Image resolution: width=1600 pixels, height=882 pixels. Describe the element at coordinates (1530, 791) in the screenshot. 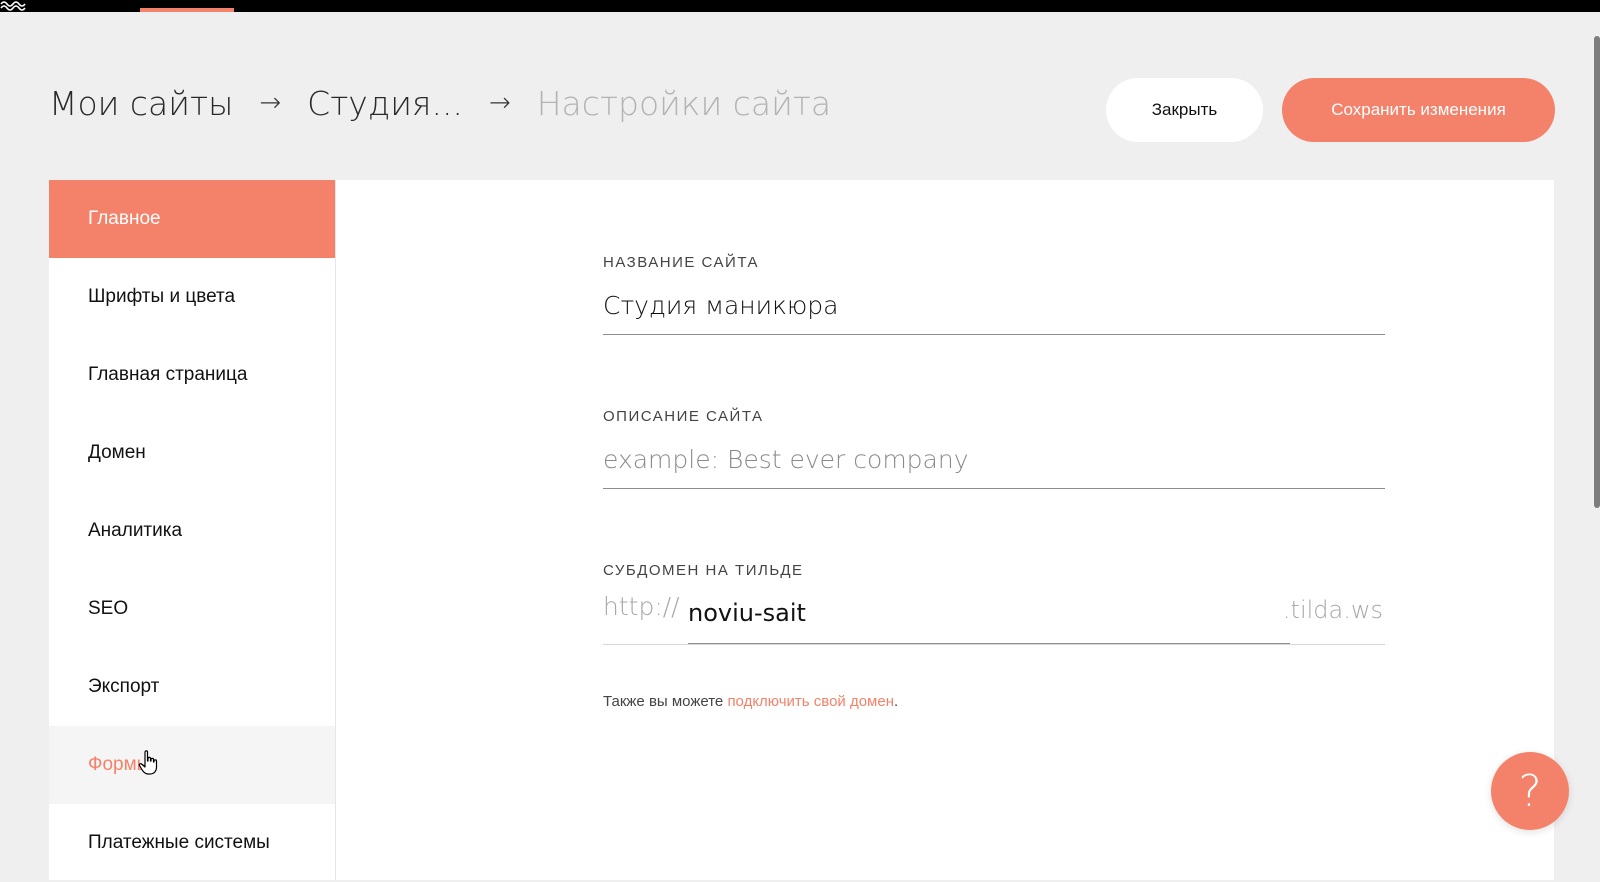

I see `help-button: ?` at that location.